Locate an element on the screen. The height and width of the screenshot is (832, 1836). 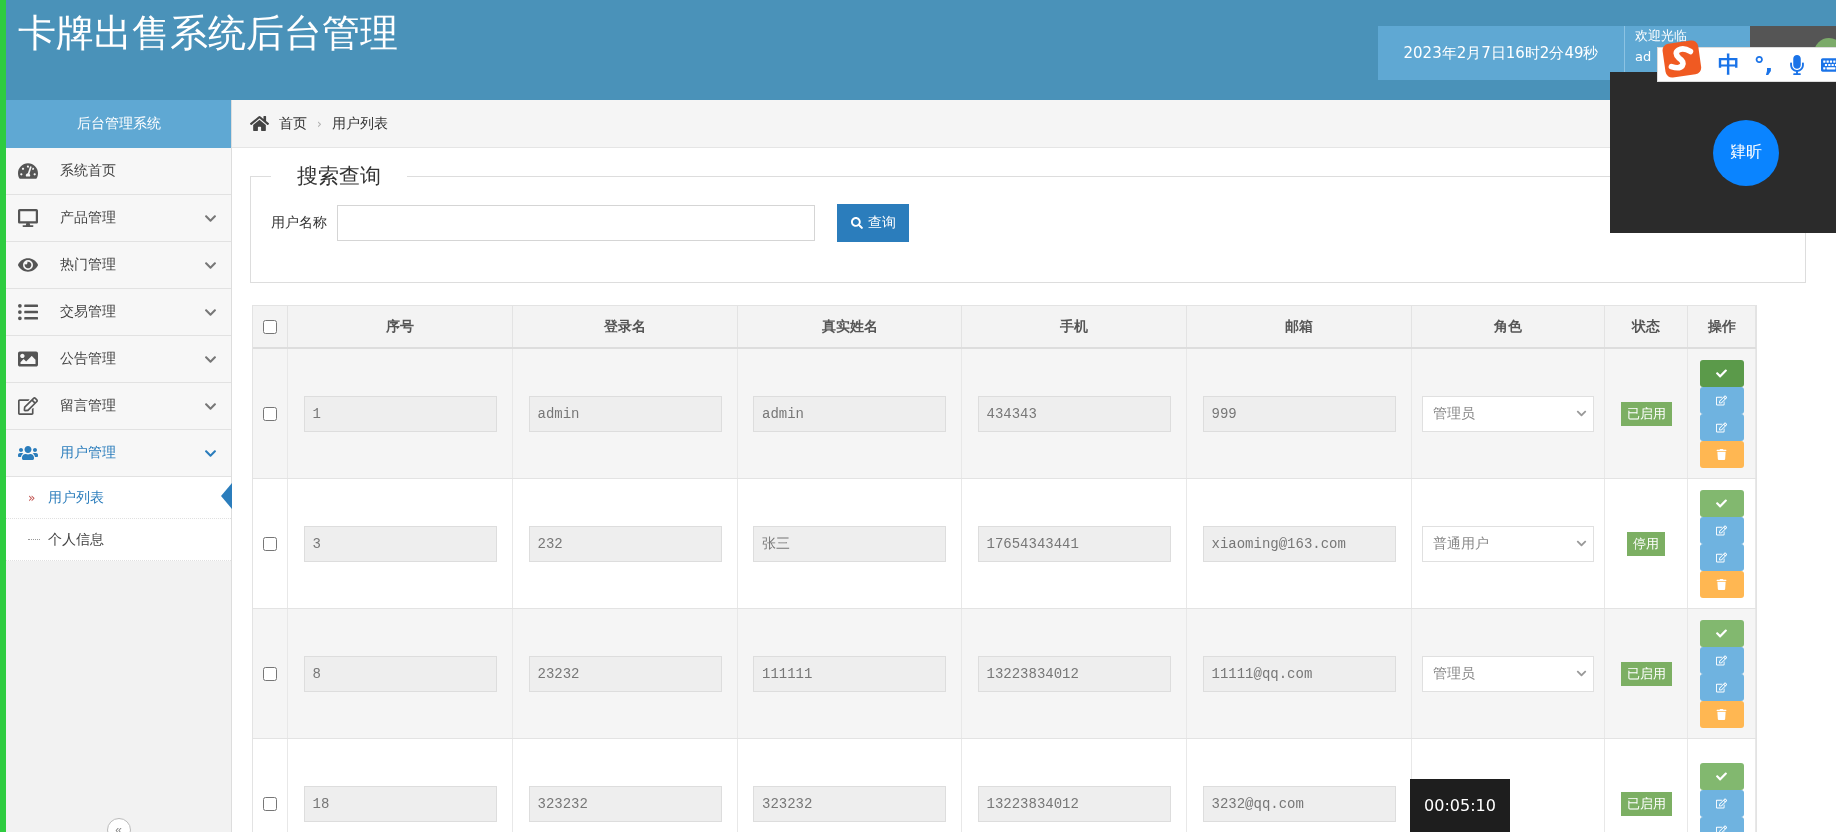
video-timer: 00:05:10 is located at coordinates (1460, 805).